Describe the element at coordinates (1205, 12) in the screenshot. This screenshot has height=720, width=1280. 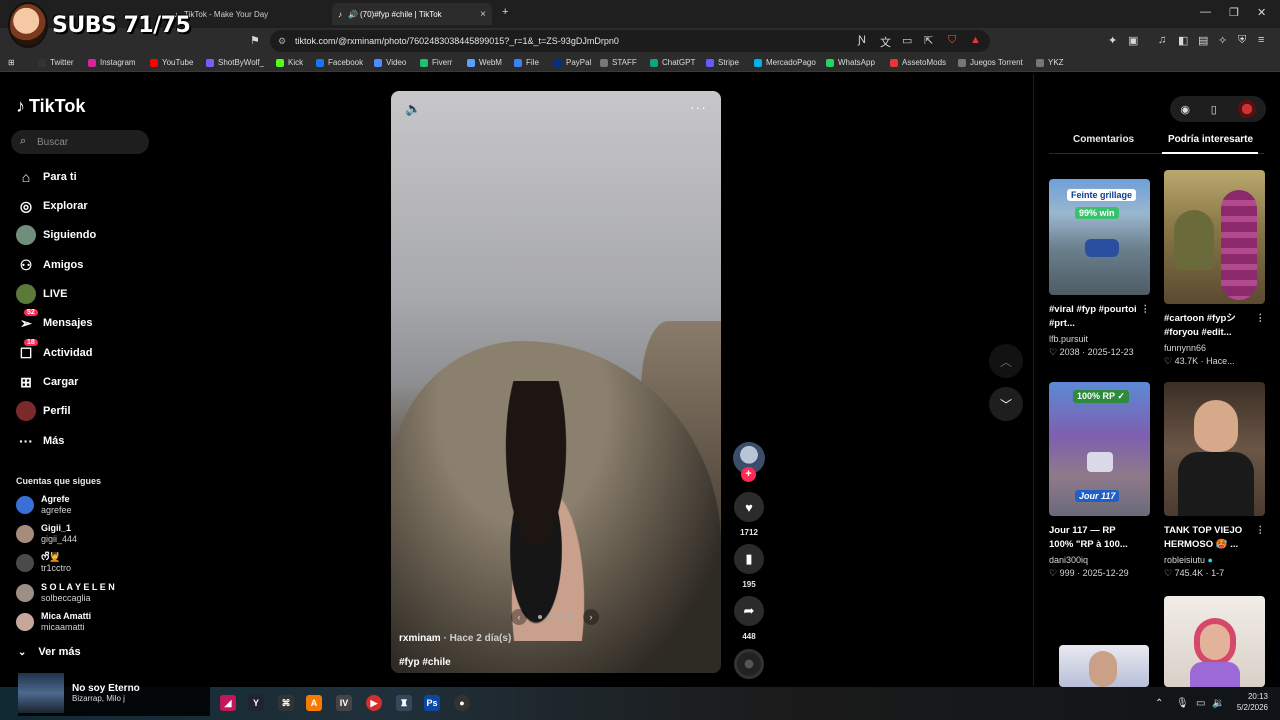
I see `minimize-button: —` at that location.